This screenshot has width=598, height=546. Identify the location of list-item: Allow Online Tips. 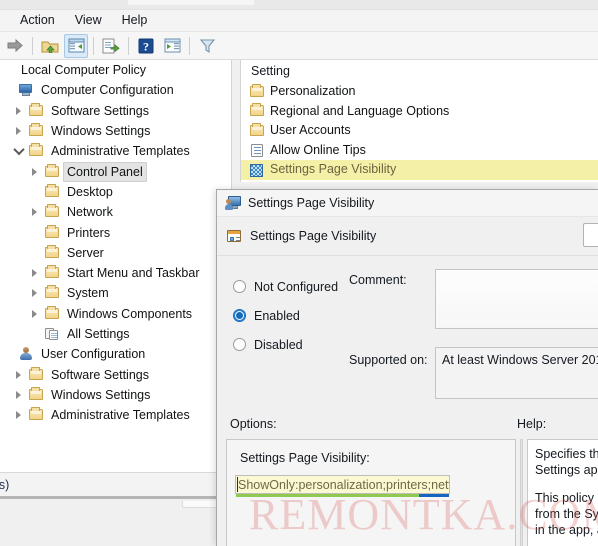
(419, 151).